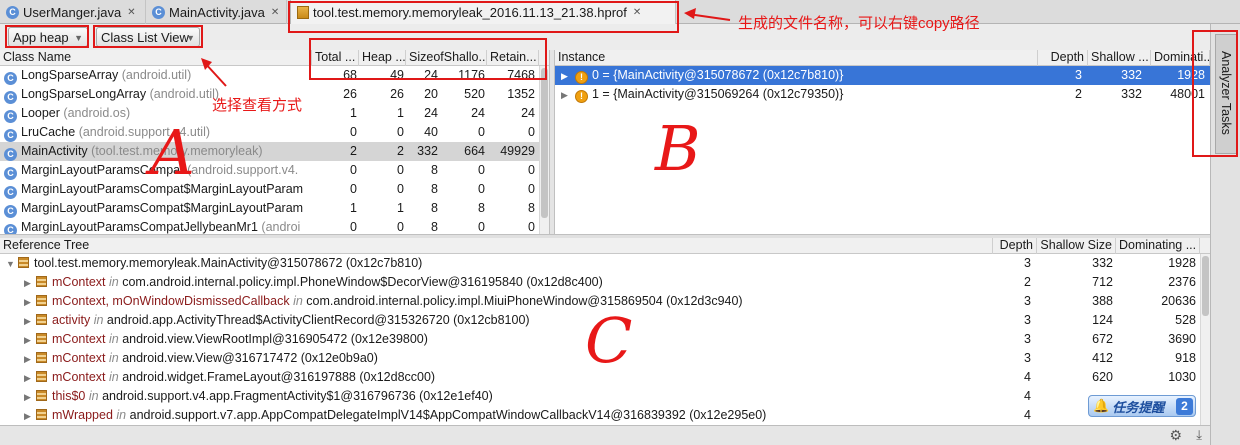 The image size is (1240, 445). What do you see at coordinates (1076, 246) in the screenshot?
I see `column-shallow-size: Shallow Size` at bounding box center [1076, 246].